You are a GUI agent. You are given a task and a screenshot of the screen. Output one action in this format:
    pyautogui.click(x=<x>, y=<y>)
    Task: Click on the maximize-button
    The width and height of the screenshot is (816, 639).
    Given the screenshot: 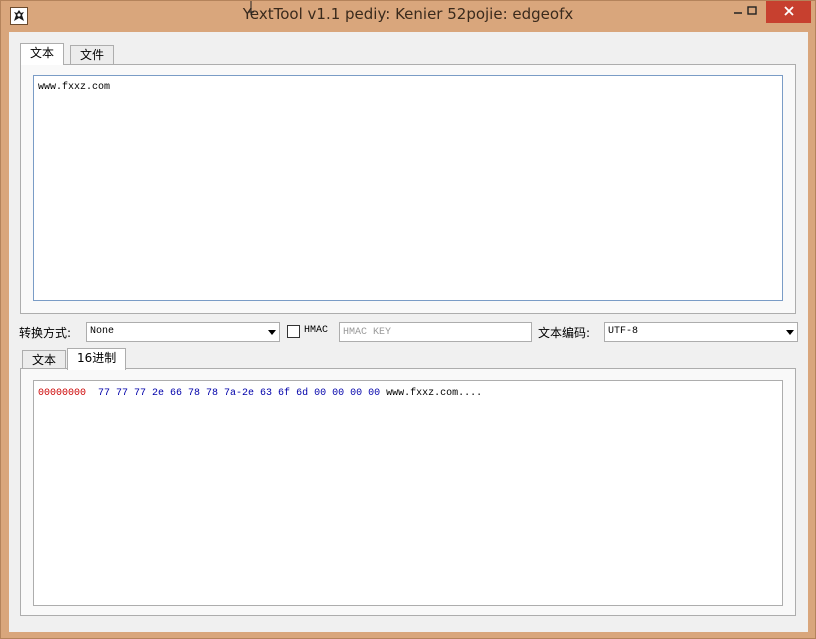 What is the action you would take?
    pyautogui.click(x=752, y=12)
    